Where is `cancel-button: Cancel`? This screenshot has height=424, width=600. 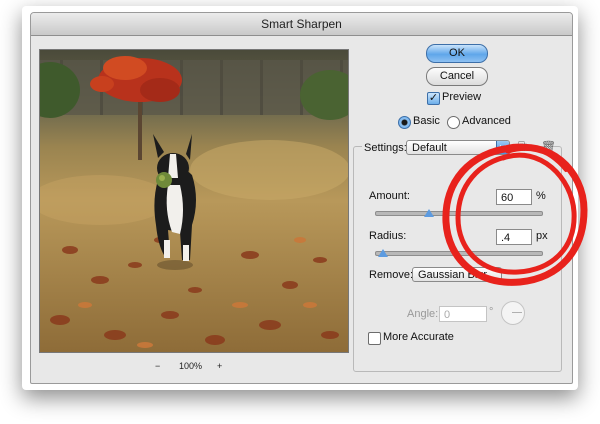 cancel-button: Cancel is located at coordinates (457, 76).